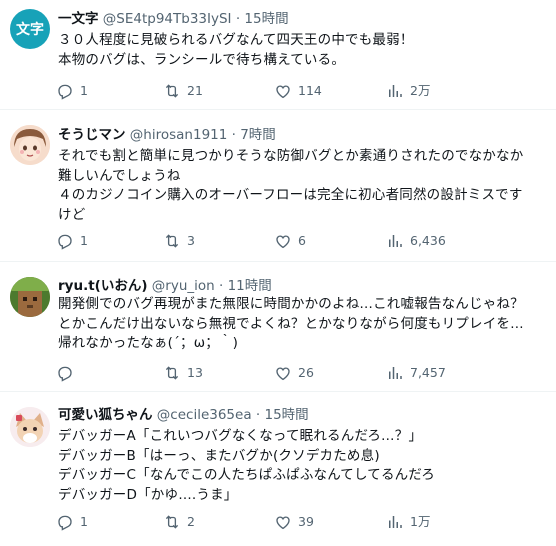  What do you see at coordinates (291, 304) in the screenshot?
I see `tweet-line: 開発側でのバグ再現がまた無限に時間かかのよね…これ嘘報告なんじゃね？` at bounding box center [291, 304].